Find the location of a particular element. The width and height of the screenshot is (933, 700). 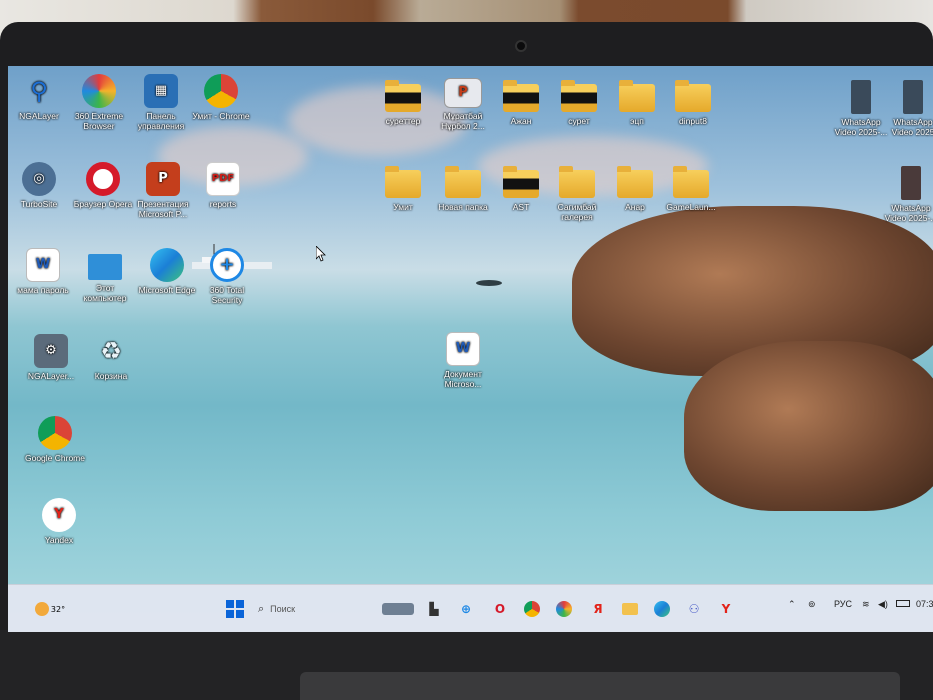

desktop-icon-opera: Браузер Opera is located at coordinates (103, 185).